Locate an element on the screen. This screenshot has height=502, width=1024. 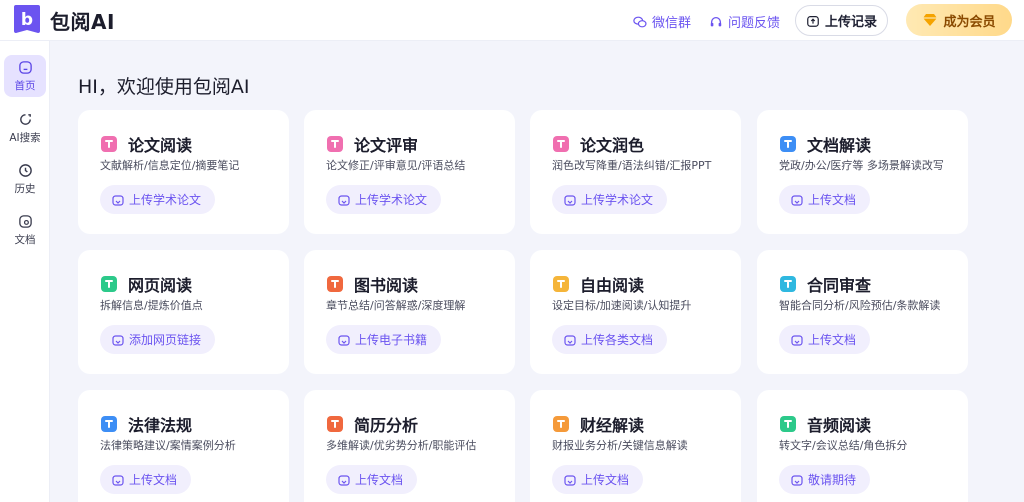
feature-card: 图书阅读章节总结/问答解惑/深度理解上传电子书籍 is located at coordinates (409, 312).